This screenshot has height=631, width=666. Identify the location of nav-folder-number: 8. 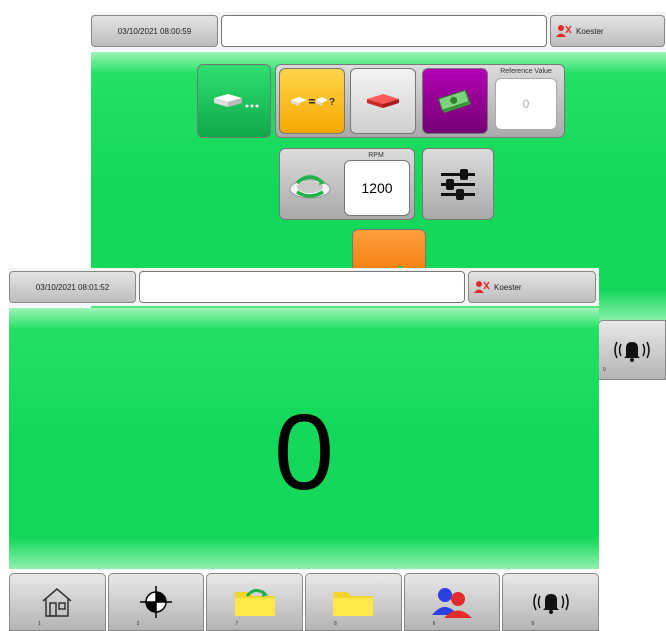
(335, 624).